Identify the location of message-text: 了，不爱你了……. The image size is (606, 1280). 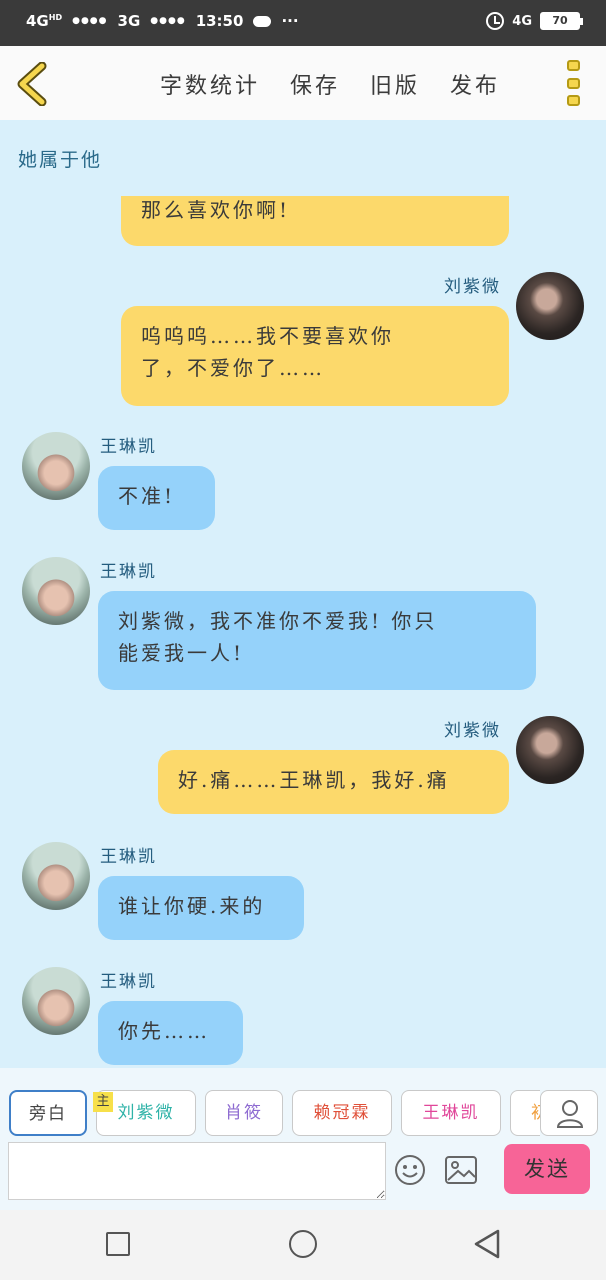
(233, 368).